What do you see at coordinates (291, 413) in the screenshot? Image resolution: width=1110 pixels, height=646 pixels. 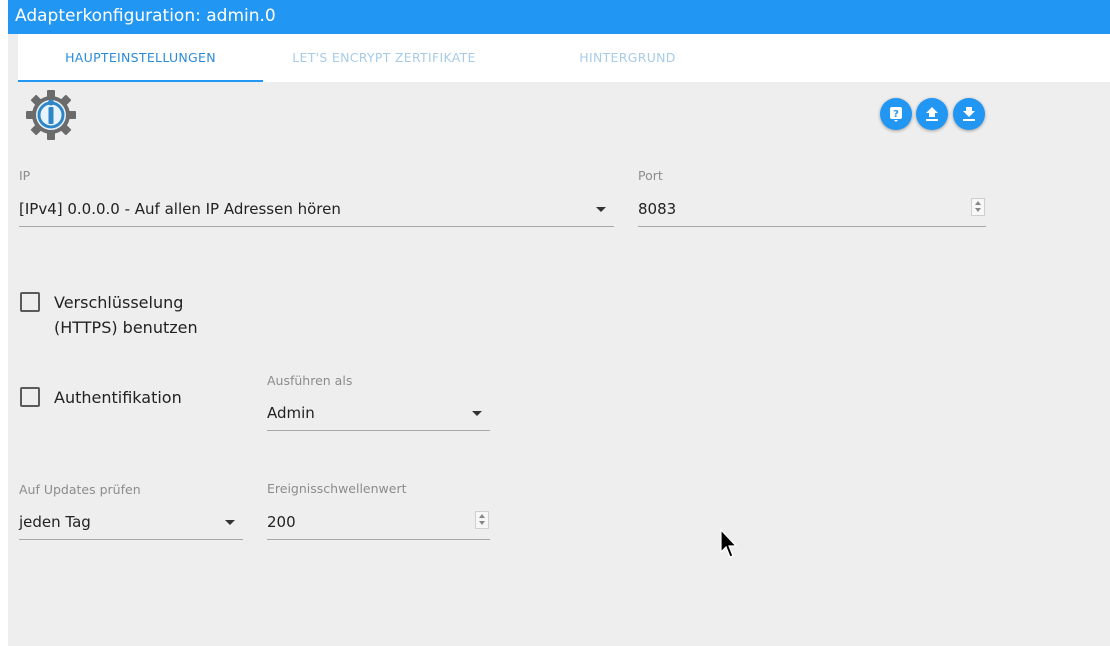 I see `run-as-value: Admin` at bounding box center [291, 413].